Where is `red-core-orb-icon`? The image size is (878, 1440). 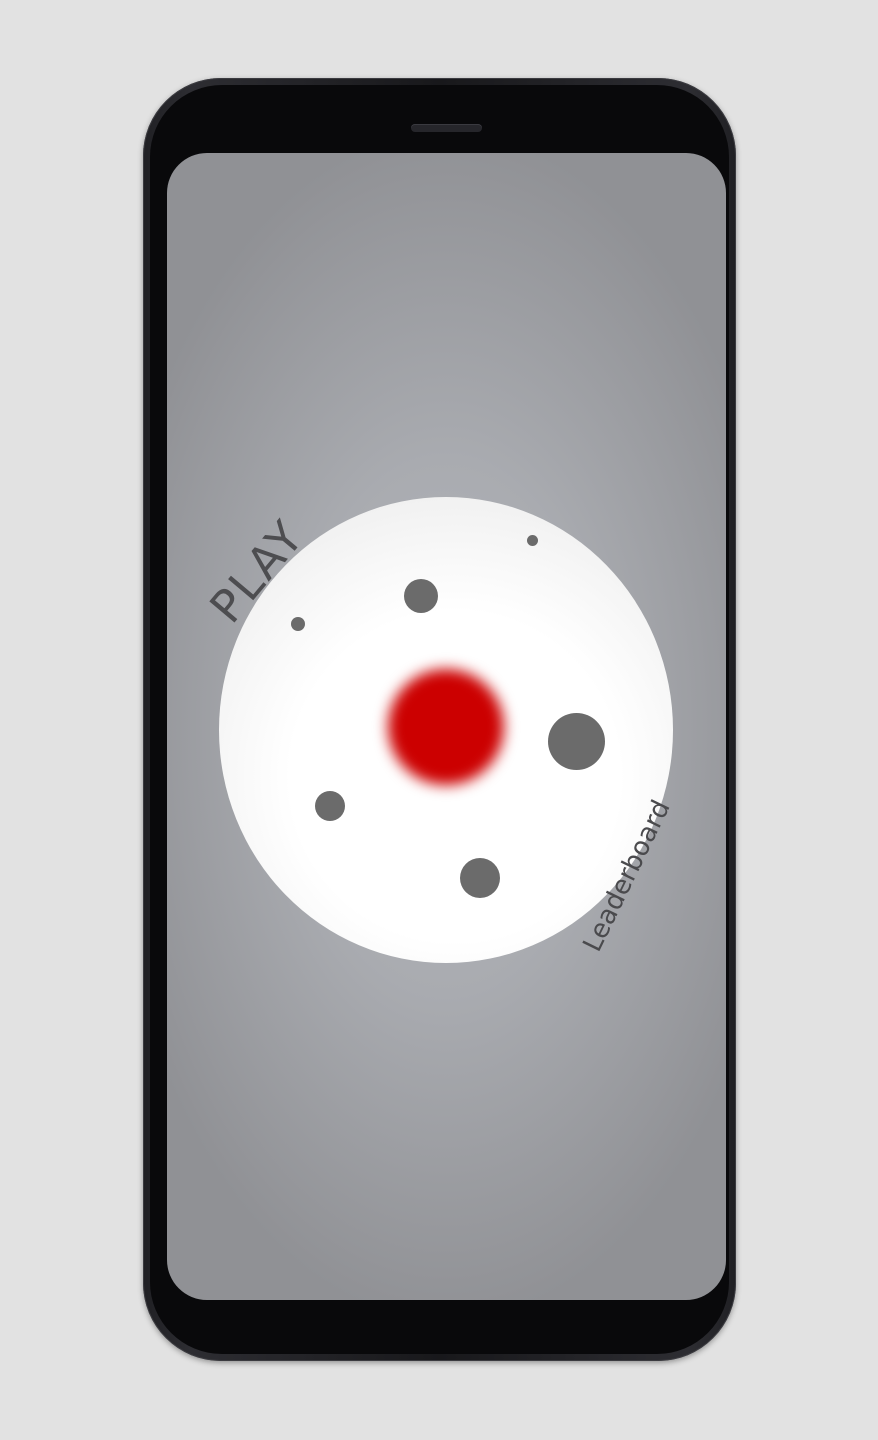 red-core-orb-icon is located at coordinates (446, 727).